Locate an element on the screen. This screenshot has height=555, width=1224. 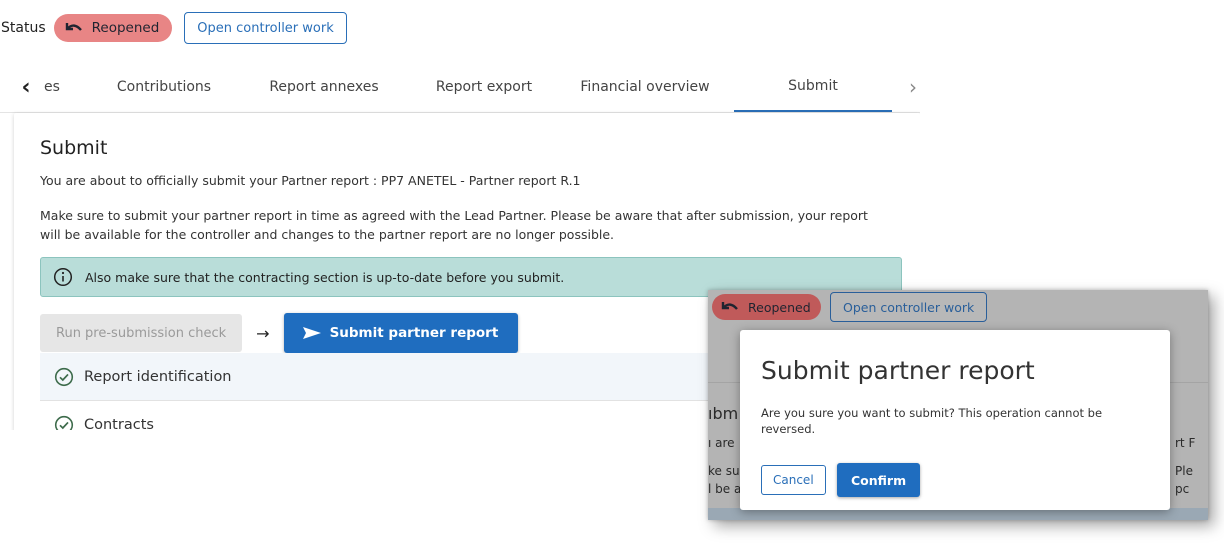
submit-partner-report-label: Submit partner report is located at coordinates (414, 333).